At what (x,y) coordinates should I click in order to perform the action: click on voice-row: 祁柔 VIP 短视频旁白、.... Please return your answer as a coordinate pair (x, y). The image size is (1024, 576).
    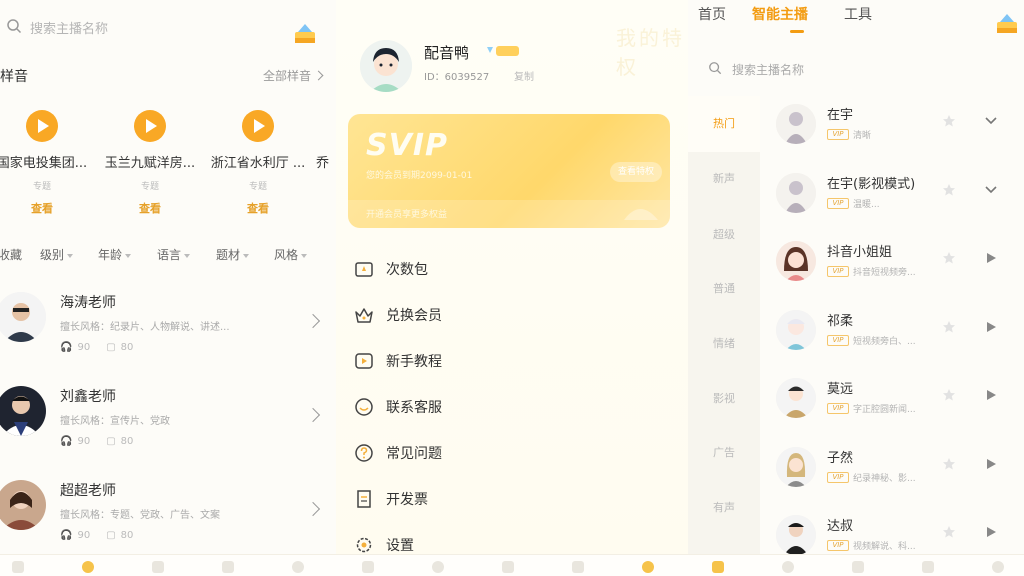
    Looking at the image, I should click on (896, 340).